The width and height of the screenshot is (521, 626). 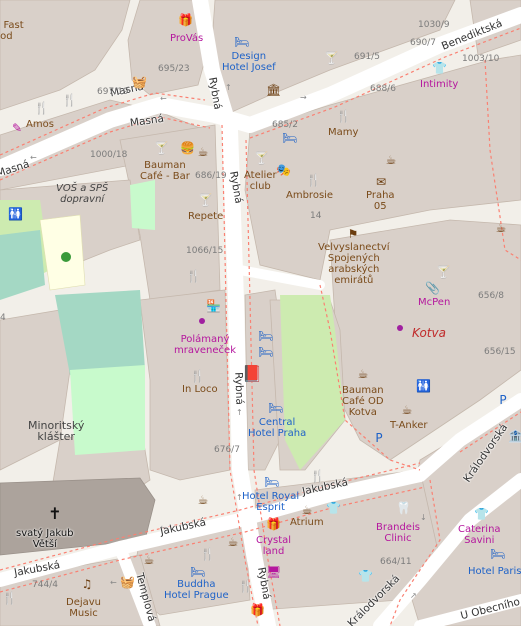 What do you see at coordinates (432, 288) in the screenshot?
I see `stationery-icon: 📎` at bounding box center [432, 288].